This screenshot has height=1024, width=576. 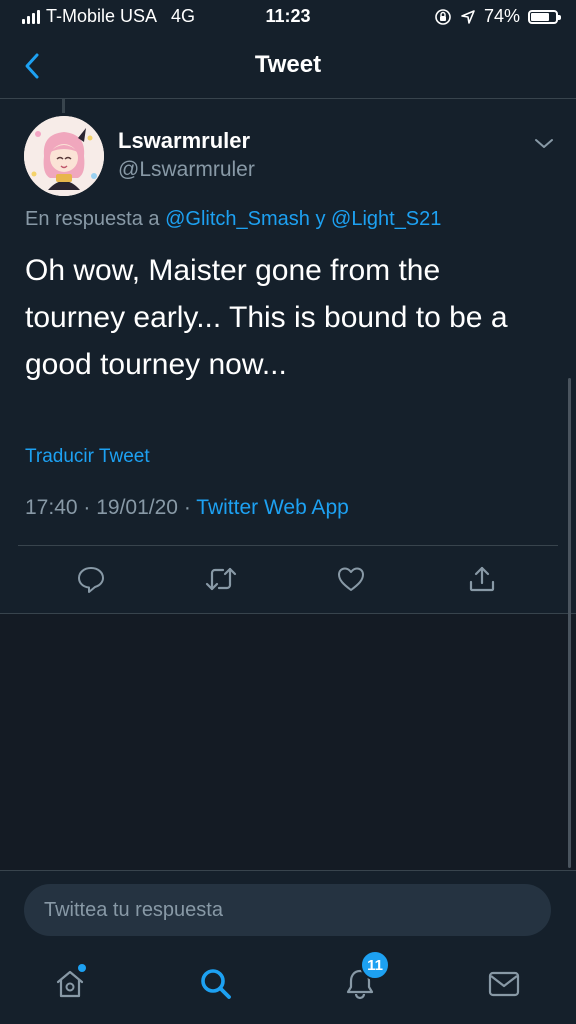 I want to click on reply-joiner: y, so click(x=320, y=219).